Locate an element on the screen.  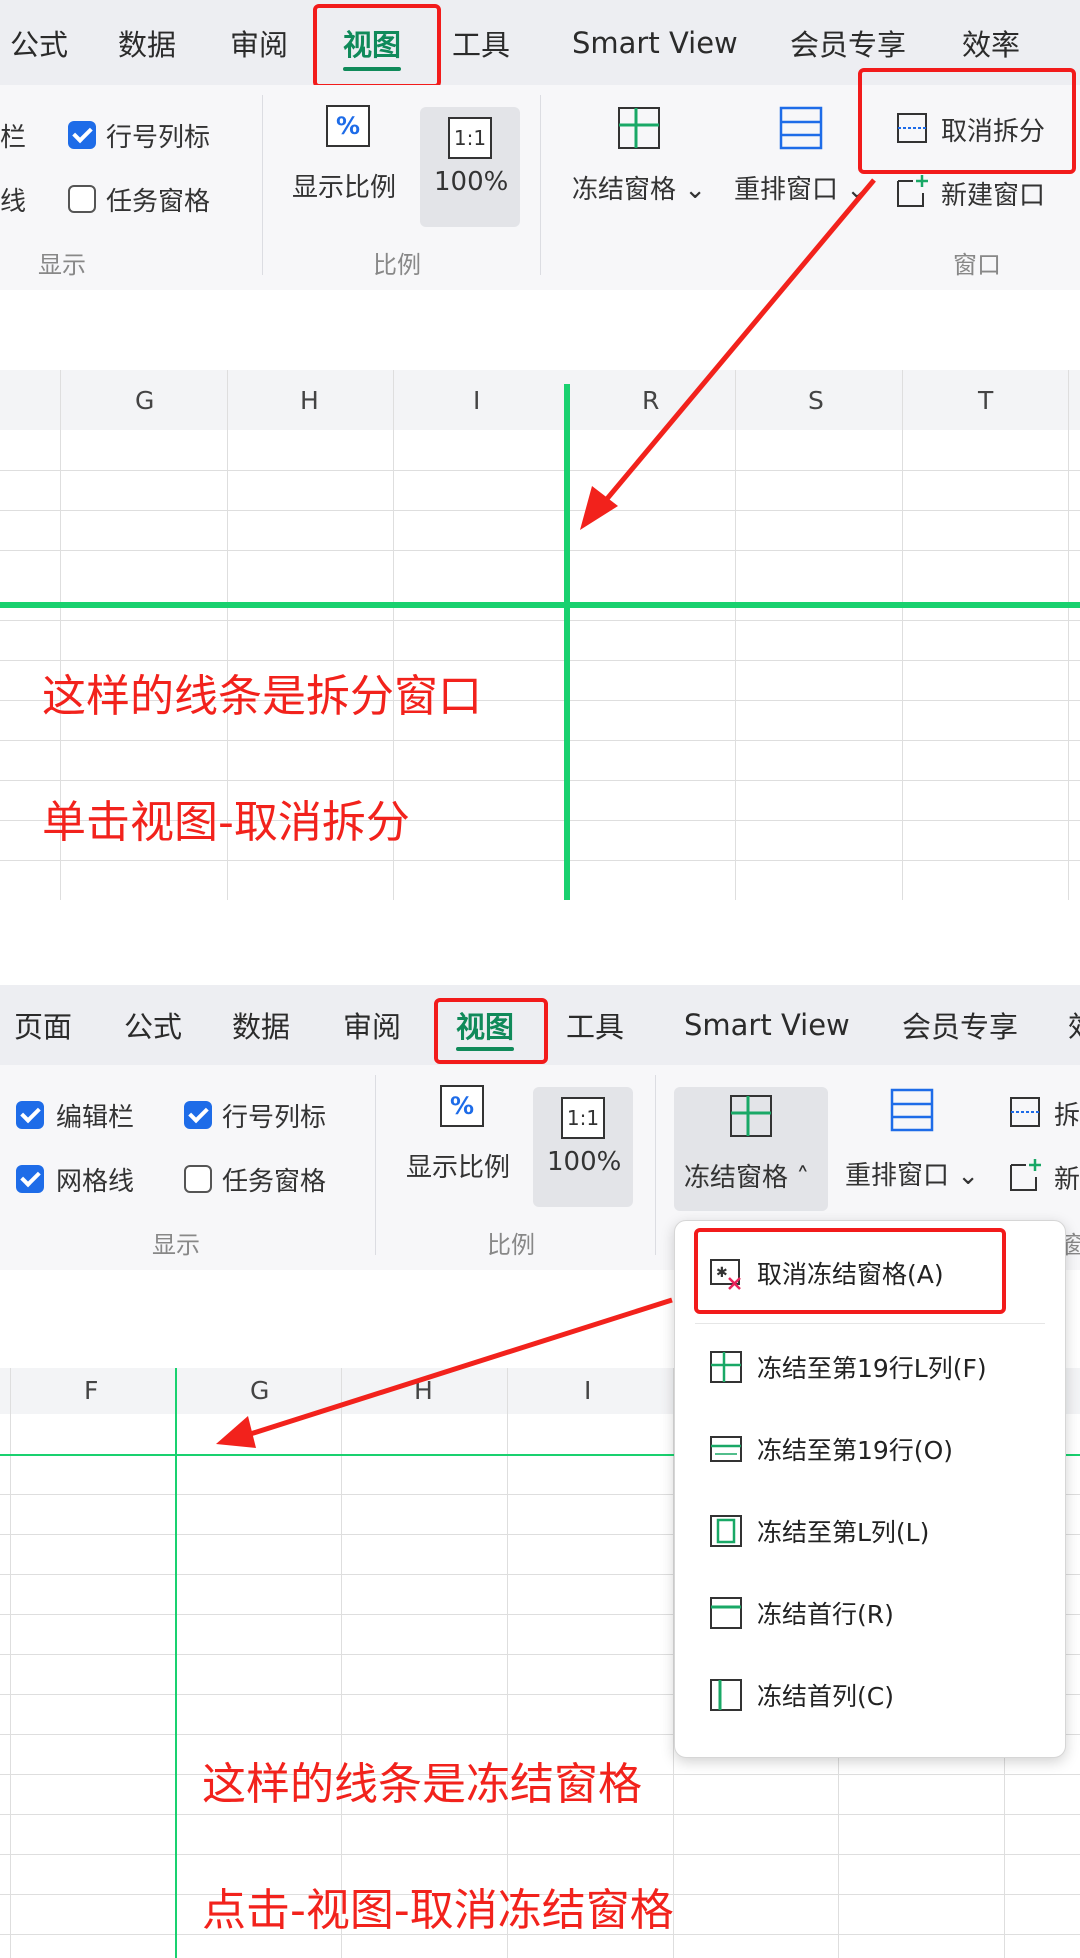
menu-freeze-col-label: 冻结至第L列(L) is located at coordinates (843, 1532).